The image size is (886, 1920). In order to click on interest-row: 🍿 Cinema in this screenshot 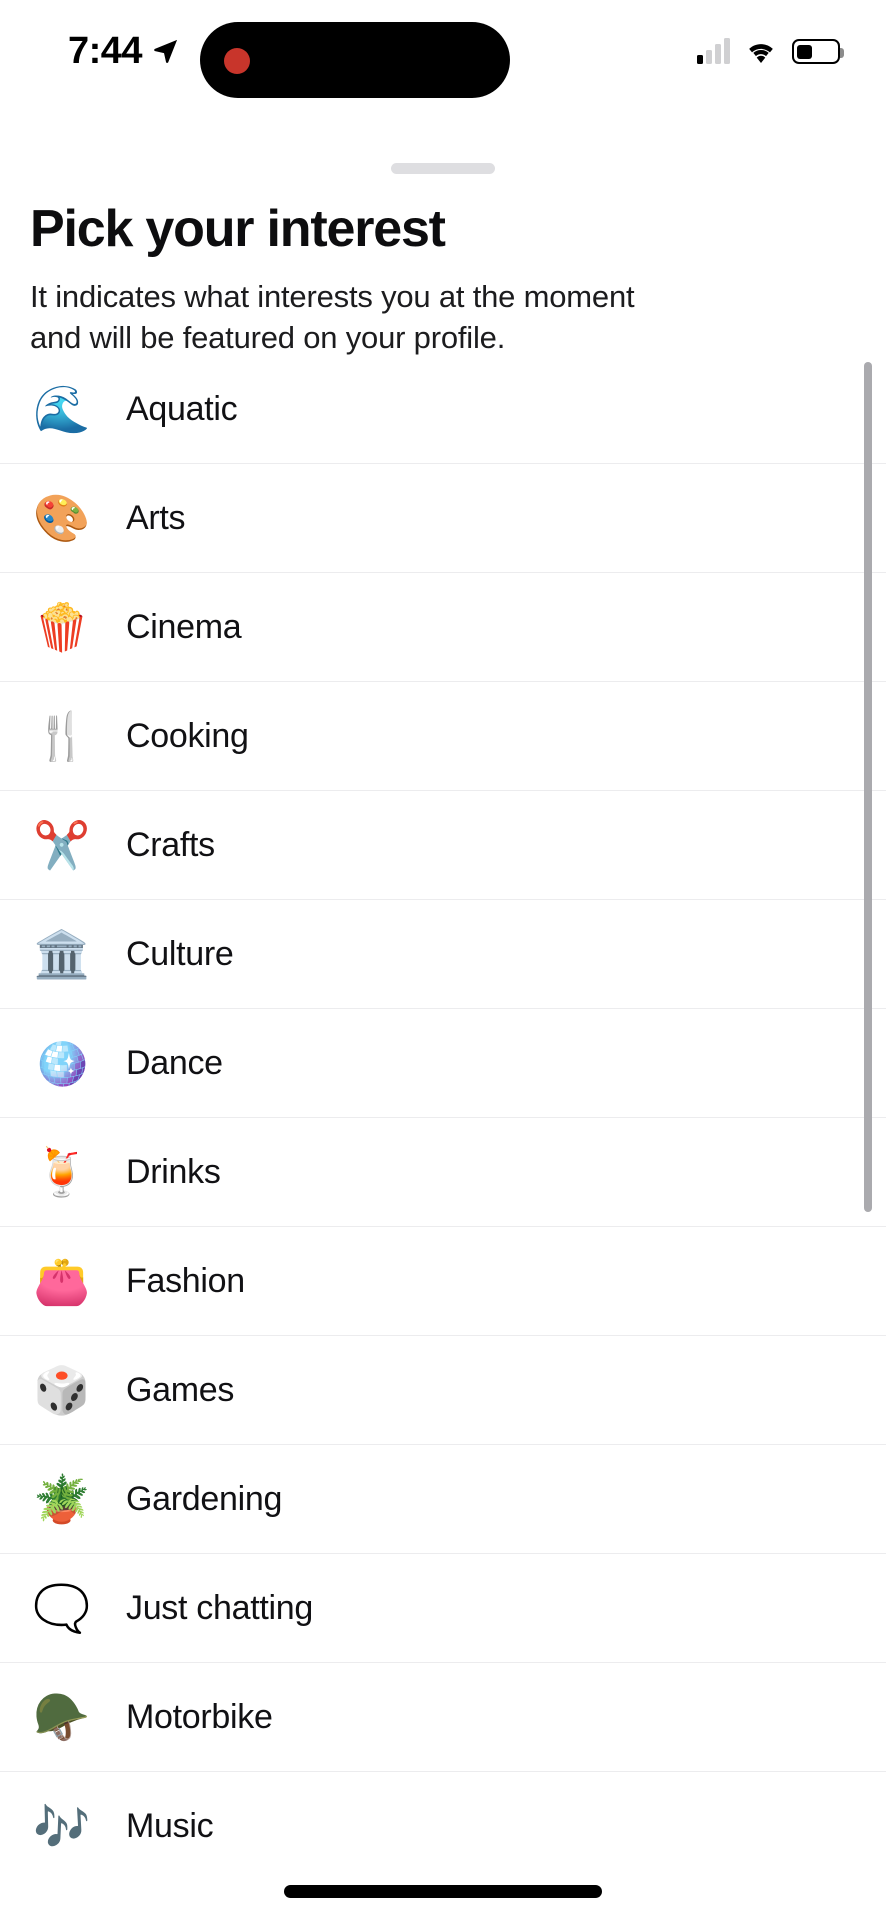, I will do `click(443, 627)`.